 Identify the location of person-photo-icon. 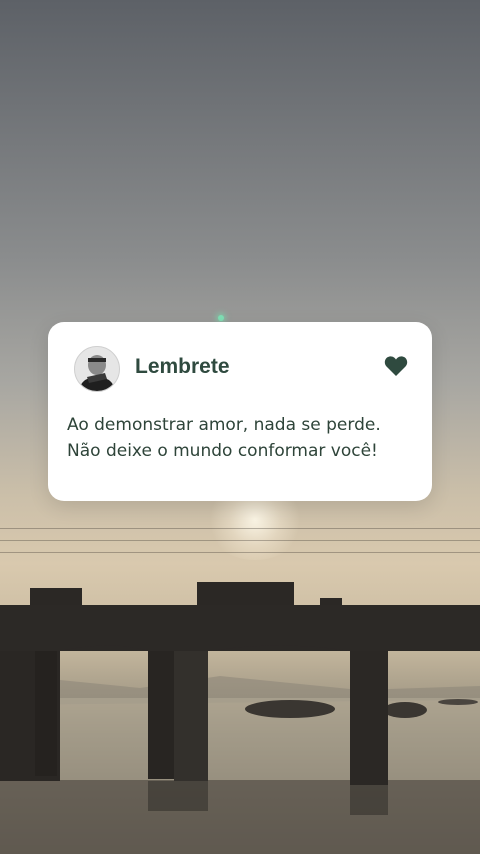
(97, 369).